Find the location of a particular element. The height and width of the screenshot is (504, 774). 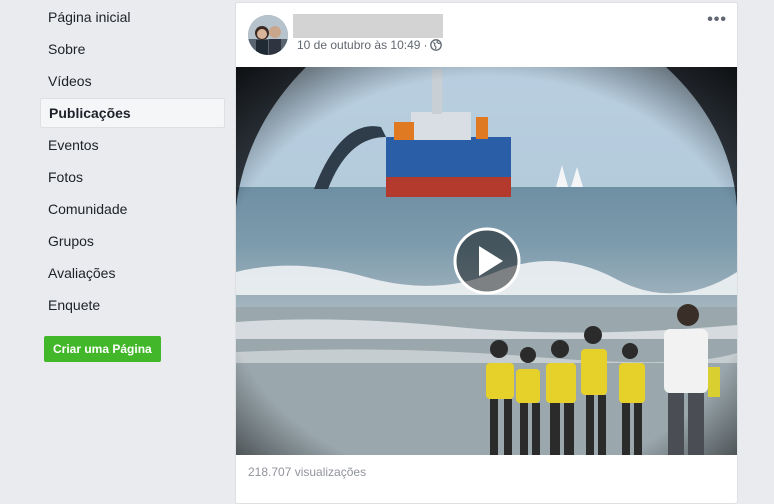

post-timestamp: 10 de outubro às 10:49 is located at coordinates (358, 45).